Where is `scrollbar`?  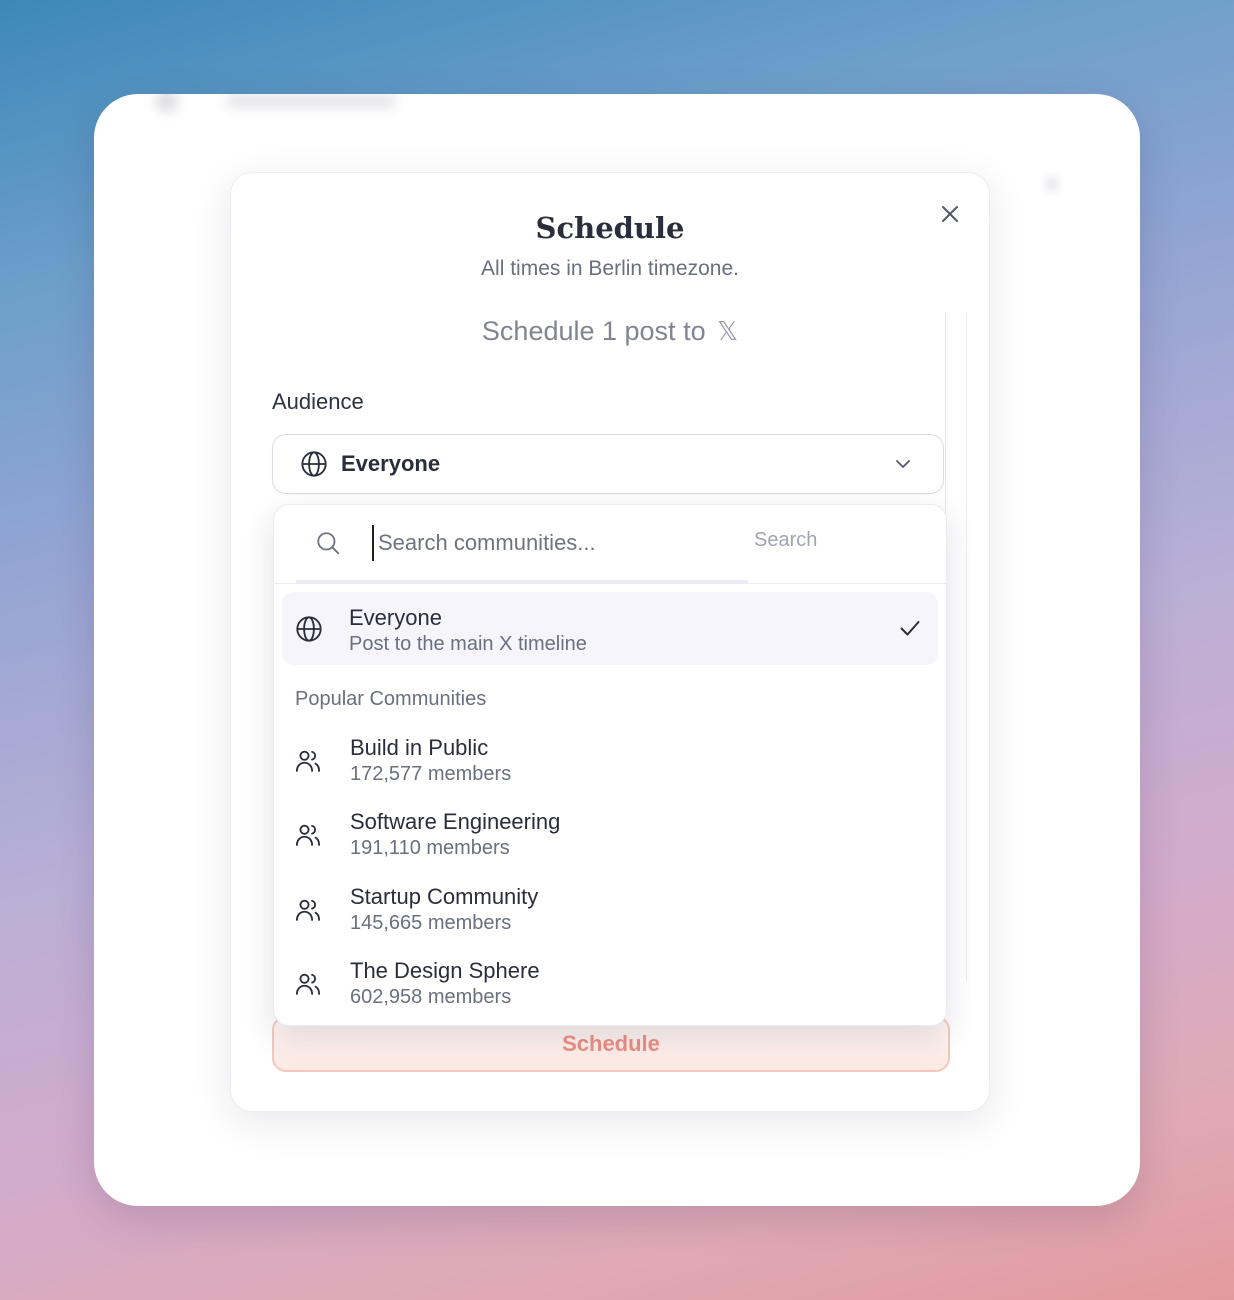 scrollbar is located at coordinates (956, 647).